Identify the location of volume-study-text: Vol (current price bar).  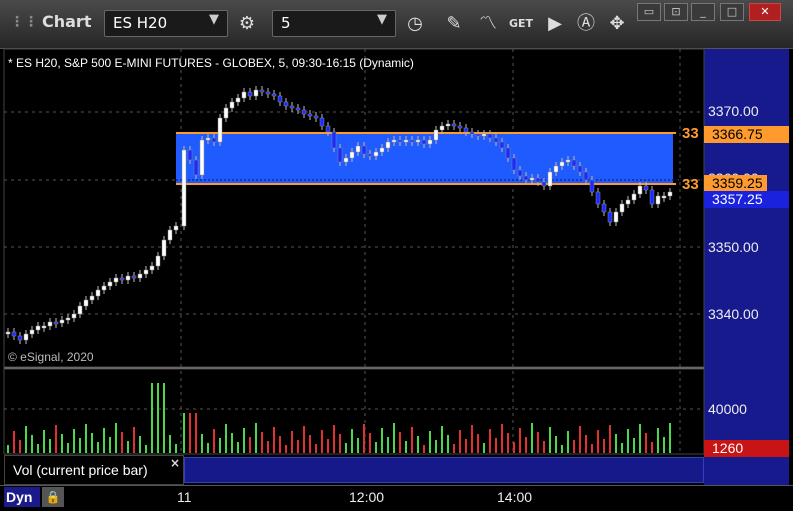
(80, 470).